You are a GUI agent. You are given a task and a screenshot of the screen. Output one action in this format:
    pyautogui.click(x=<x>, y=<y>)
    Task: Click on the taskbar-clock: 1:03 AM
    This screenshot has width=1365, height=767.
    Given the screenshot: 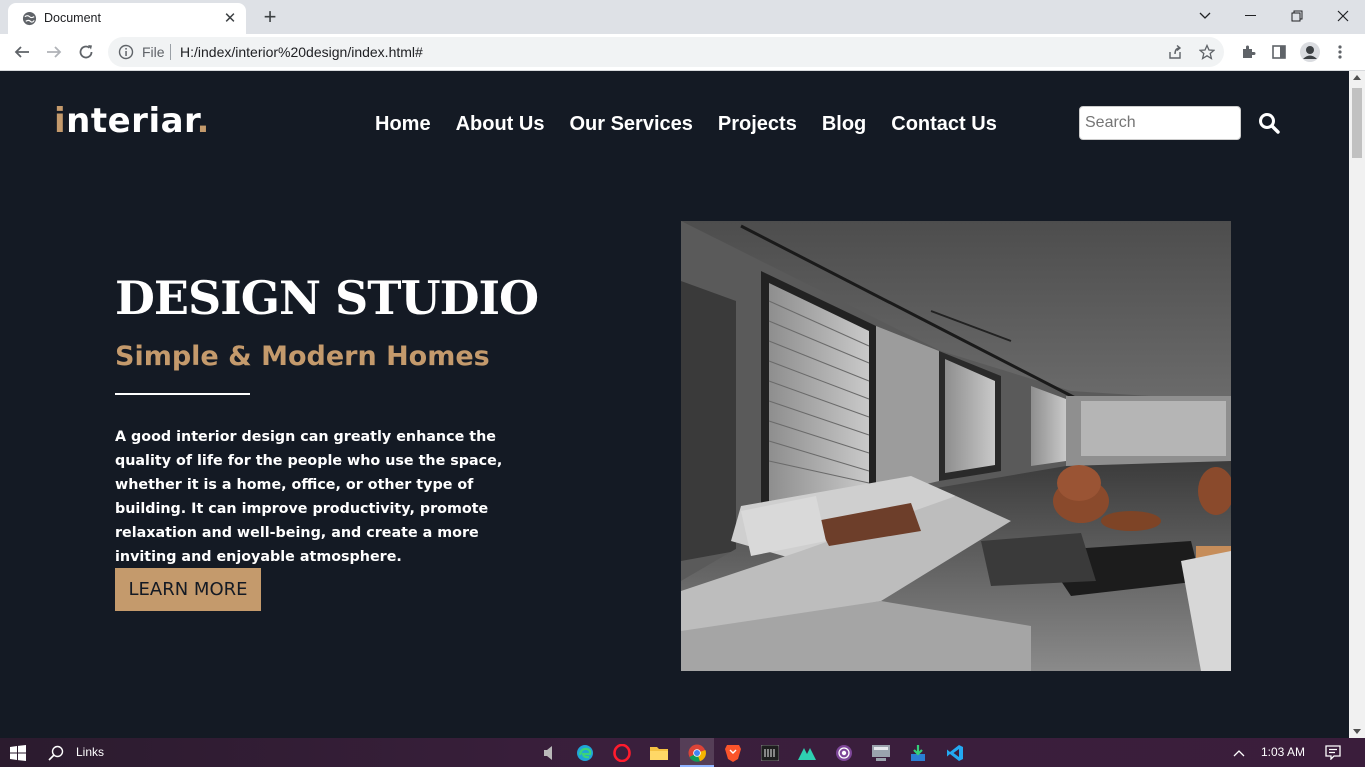 What is the action you would take?
    pyautogui.click(x=1283, y=752)
    